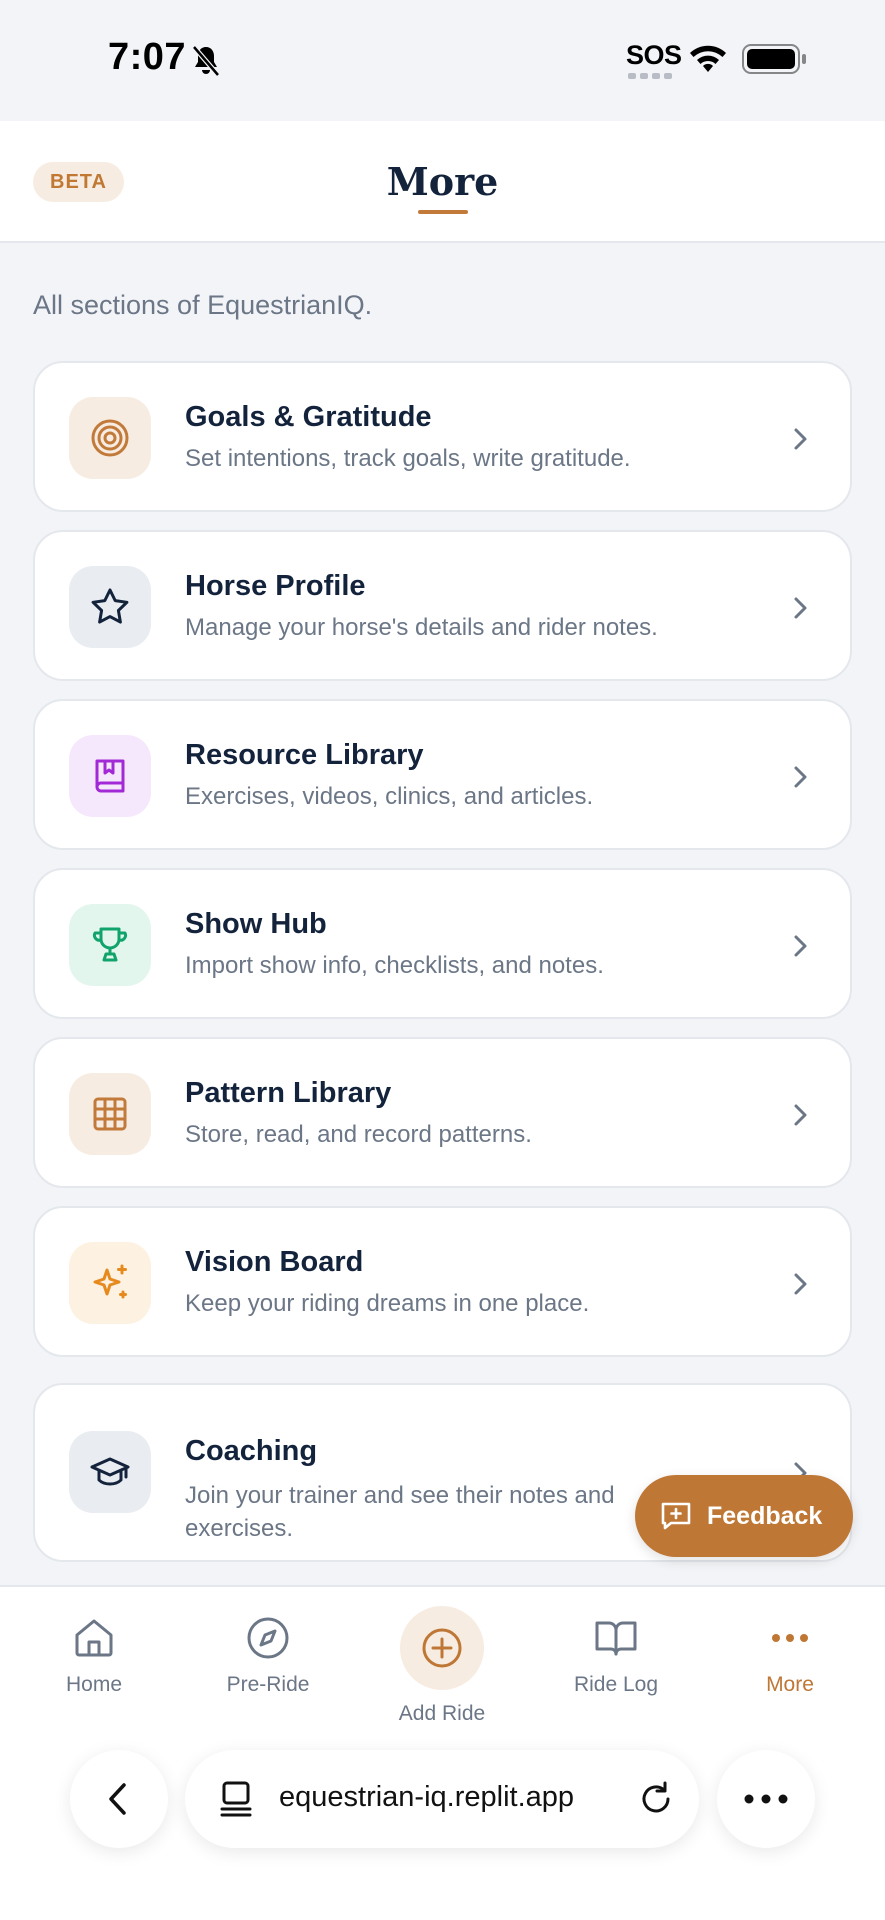  I want to click on browser-back-button, so click(119, 1799).